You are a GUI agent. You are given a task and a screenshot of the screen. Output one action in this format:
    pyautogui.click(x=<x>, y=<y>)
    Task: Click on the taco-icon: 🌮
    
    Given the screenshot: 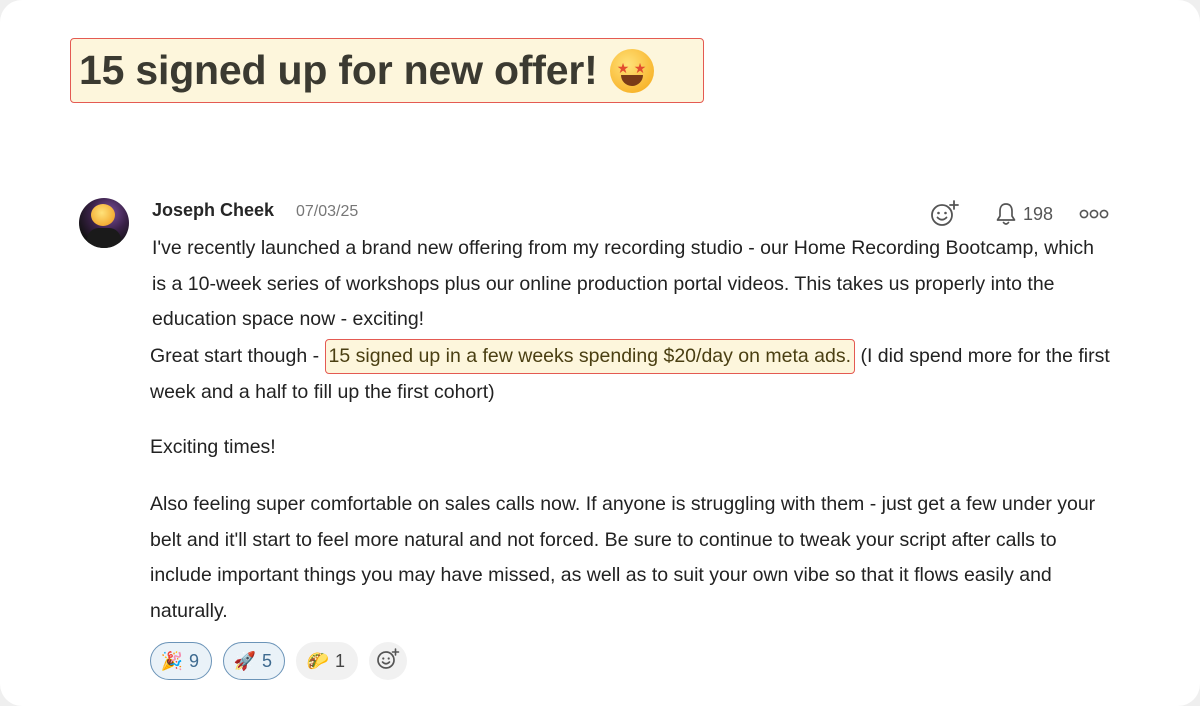 What is the action you would take?
    pyautogui.click(x=318, y=660)
    